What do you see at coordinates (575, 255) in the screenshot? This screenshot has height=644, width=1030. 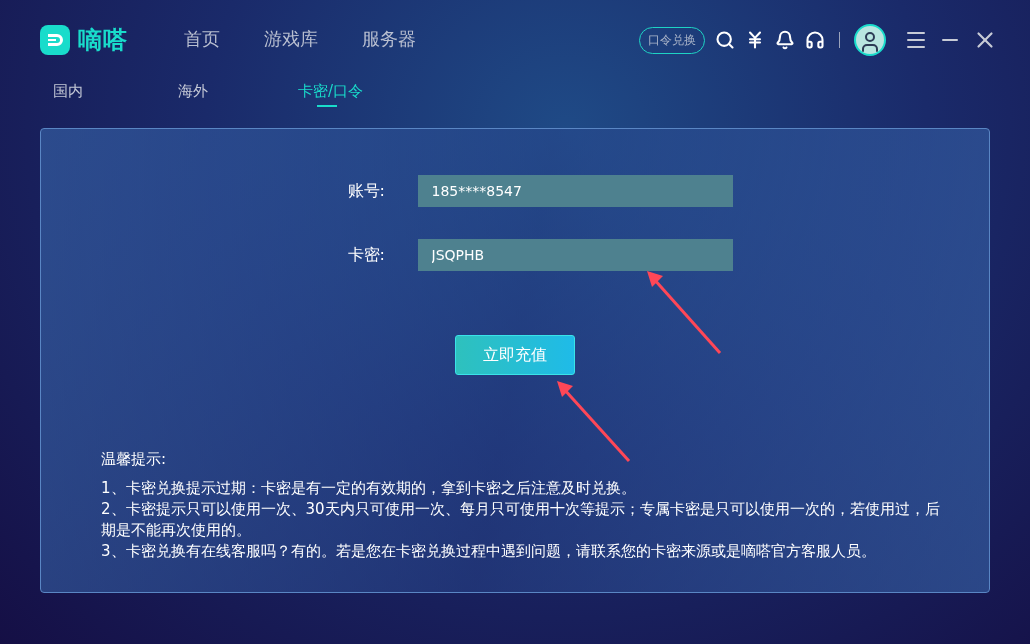 I see `input-field: JSQPHB` at bounding box center [575, 255].